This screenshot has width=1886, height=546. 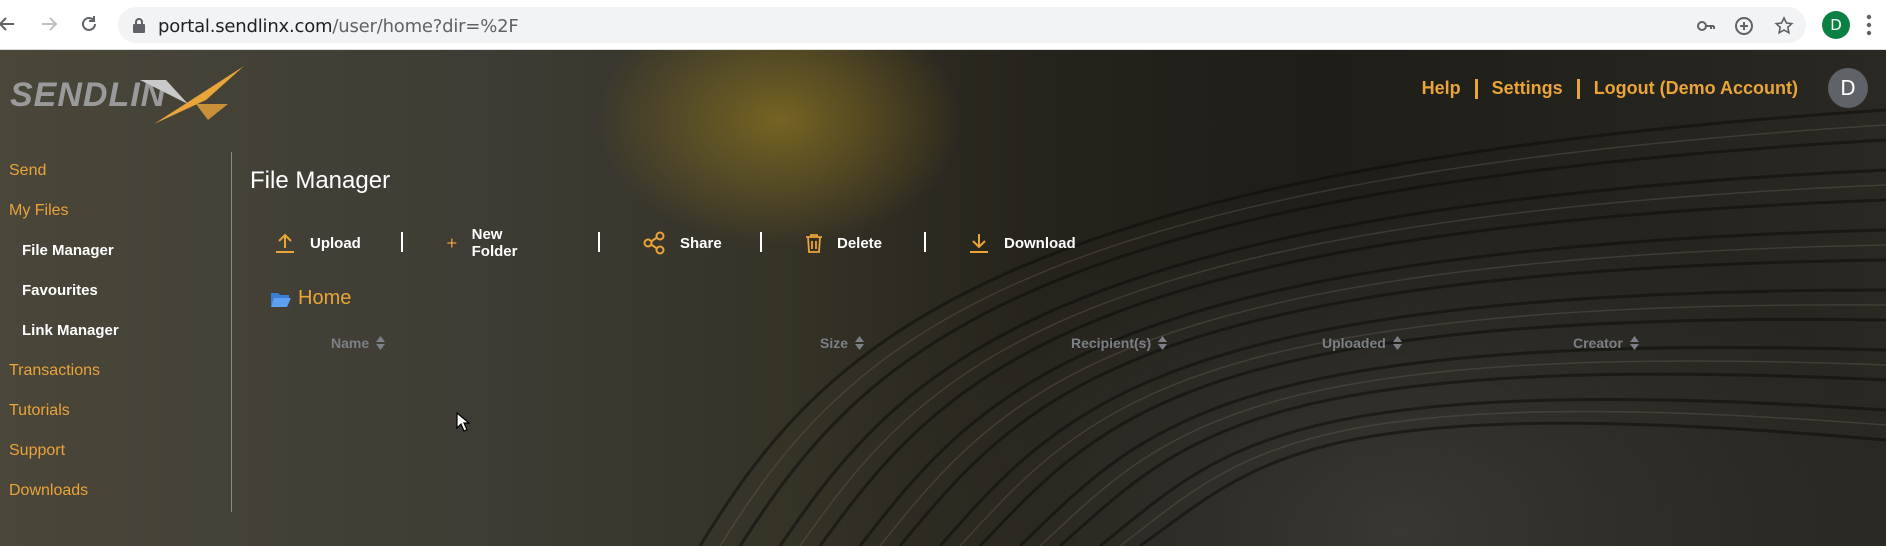 I want to click on sidebar-item-downloads: Downloads, so click(x=48, y=491).